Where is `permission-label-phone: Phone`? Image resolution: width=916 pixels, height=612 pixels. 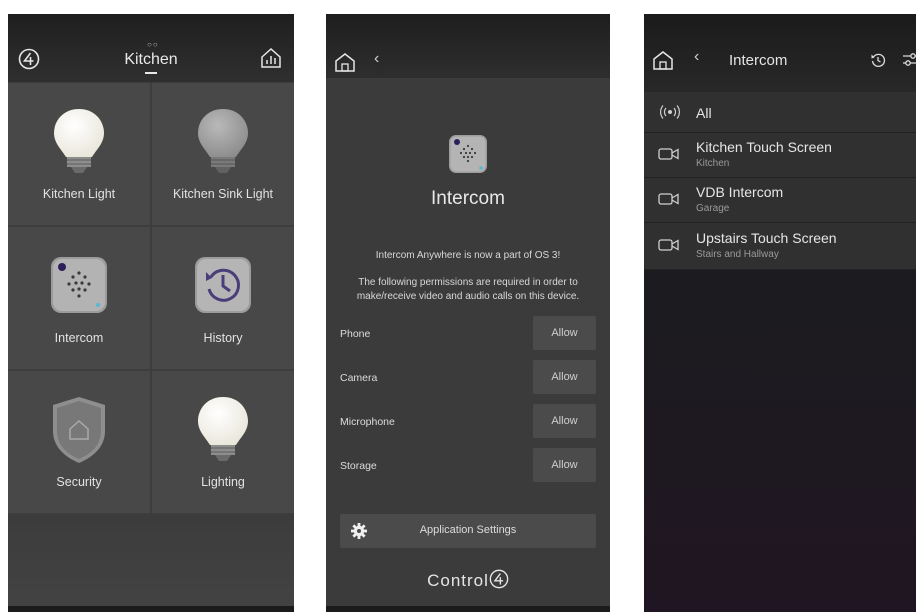
permission-label-phone: Phone is located at coordinates (355, 334).